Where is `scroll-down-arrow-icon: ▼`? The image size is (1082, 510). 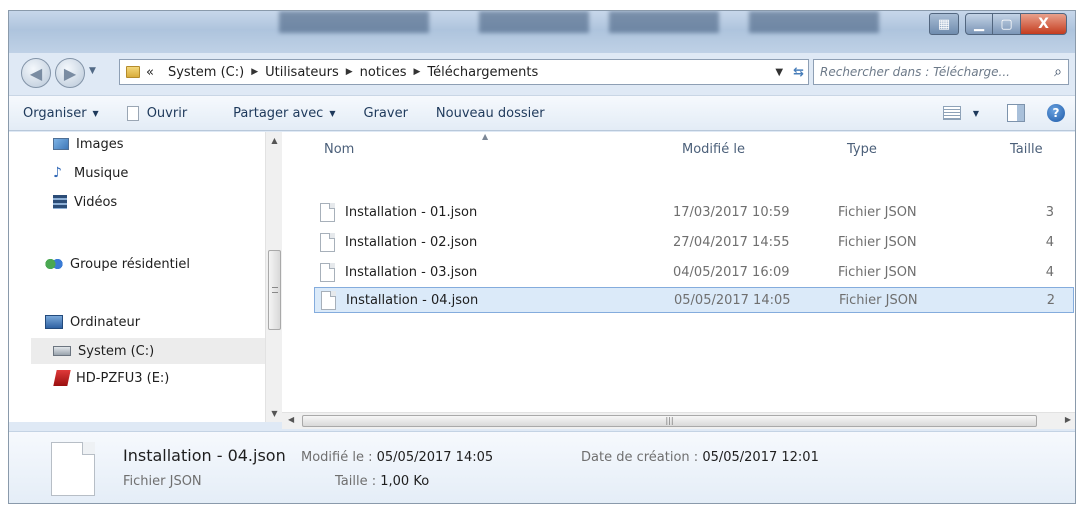
scroll-down-arrow-icon: ▼ is located at coordinates (274, 413).